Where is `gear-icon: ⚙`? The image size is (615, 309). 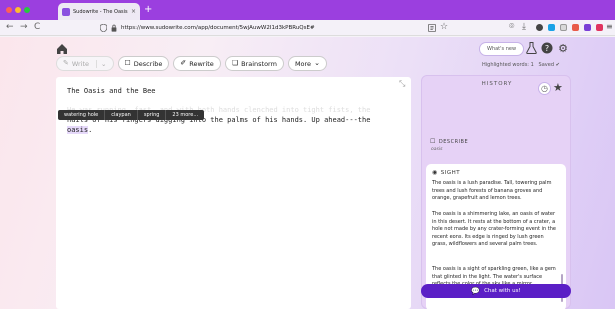
gear-icon: ⚙ is located at coordinates (563, 48).